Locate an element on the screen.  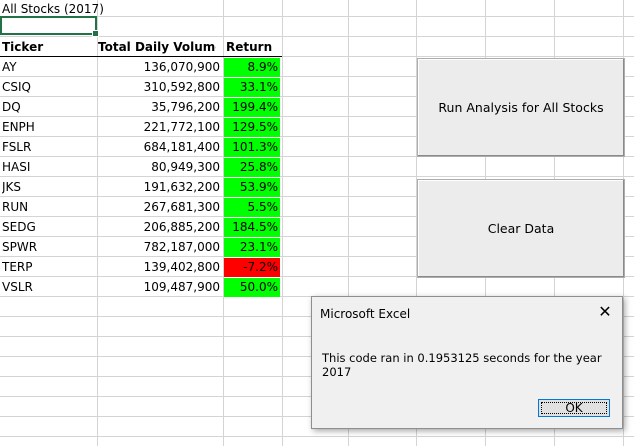
clear-data-button: Clear Data is located at coordinates (521, 228).